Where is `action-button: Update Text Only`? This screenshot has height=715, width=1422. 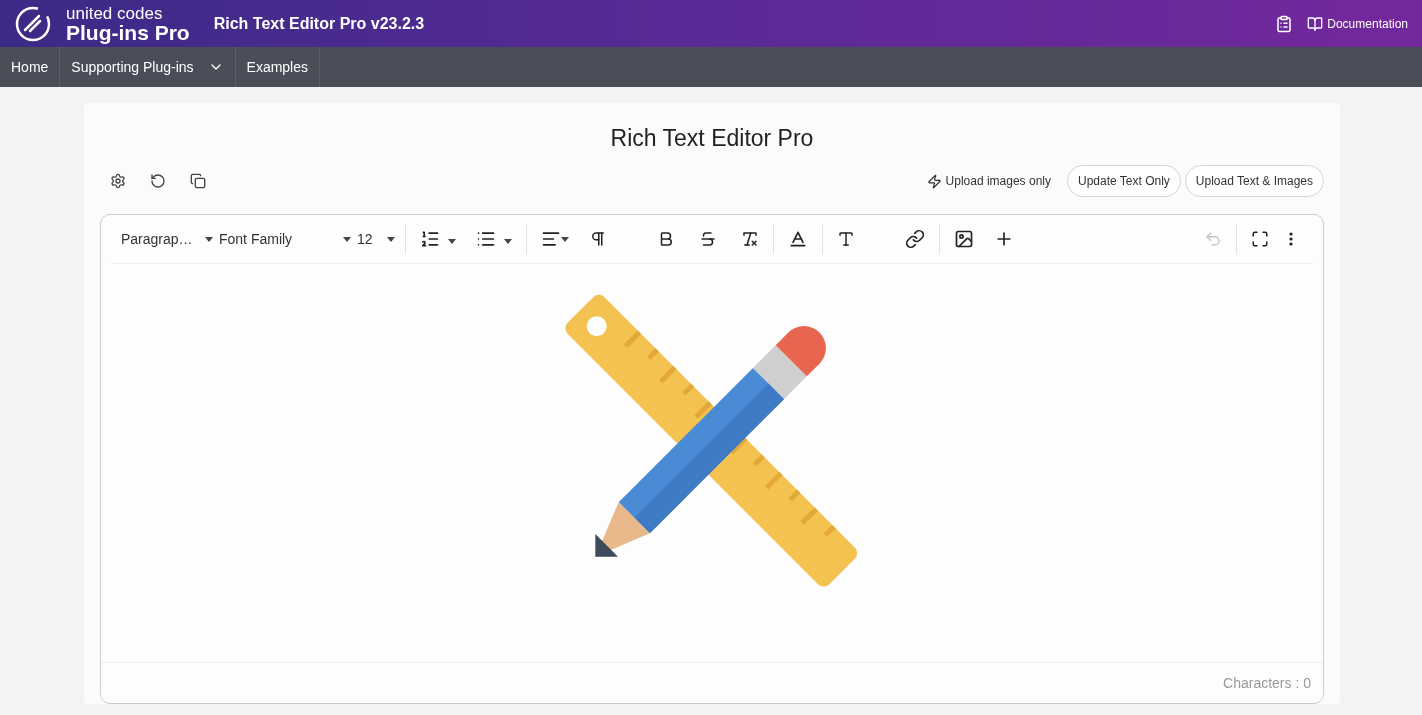
action-button: Update Text Only is located at coordinates (1124, 181).